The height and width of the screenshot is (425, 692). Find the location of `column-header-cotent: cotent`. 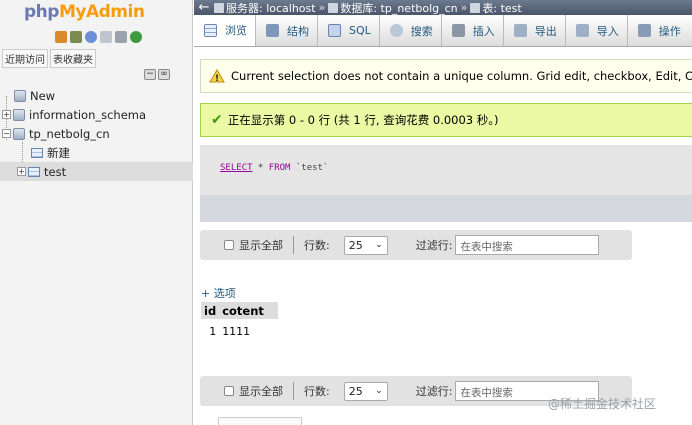

column-header-cotent: cotent is located at coordinates (248, 310).